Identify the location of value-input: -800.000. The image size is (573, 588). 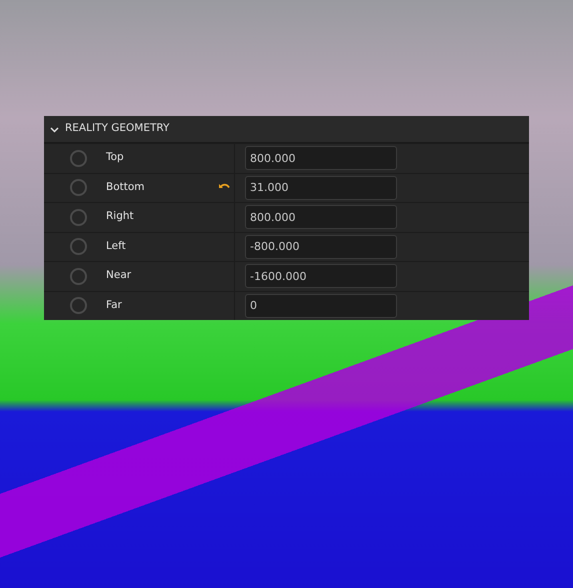
(321, 246).